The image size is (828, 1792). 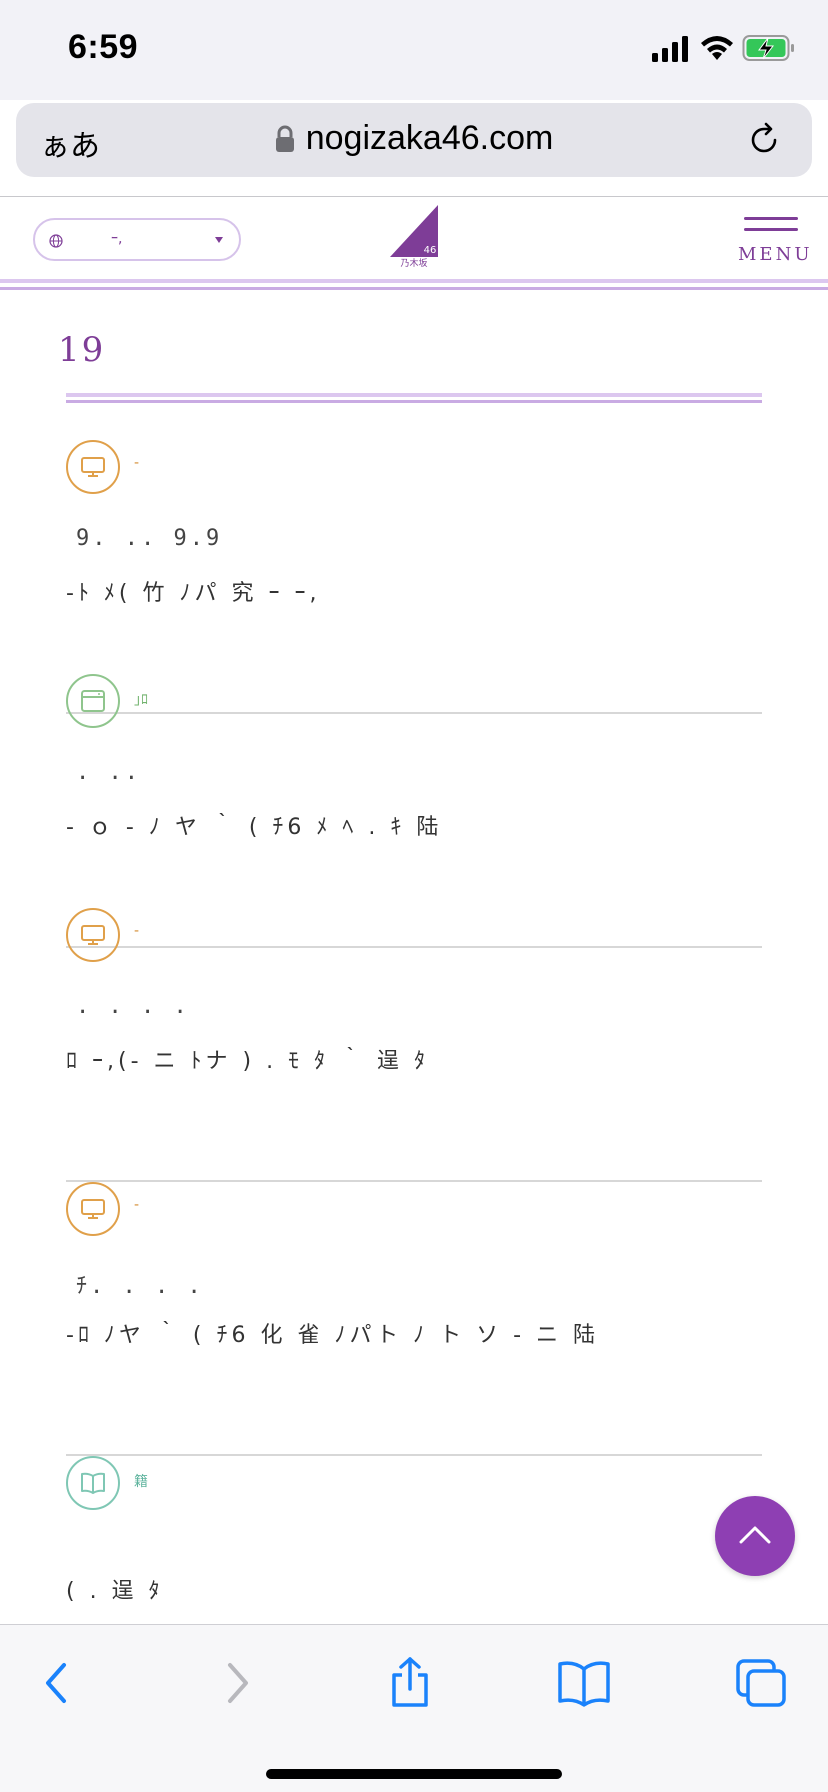 I want to click on news-date: ﾁ. . . ., so click(x=140, y=1286).